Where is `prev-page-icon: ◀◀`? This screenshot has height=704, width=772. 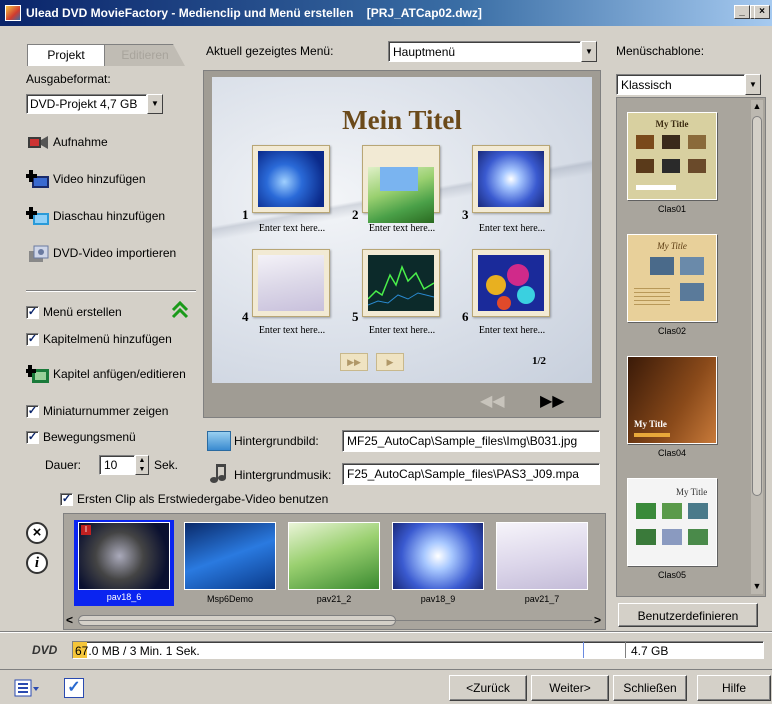
prev-page-icon: ◀◀ is located at coordinates (492, 401).